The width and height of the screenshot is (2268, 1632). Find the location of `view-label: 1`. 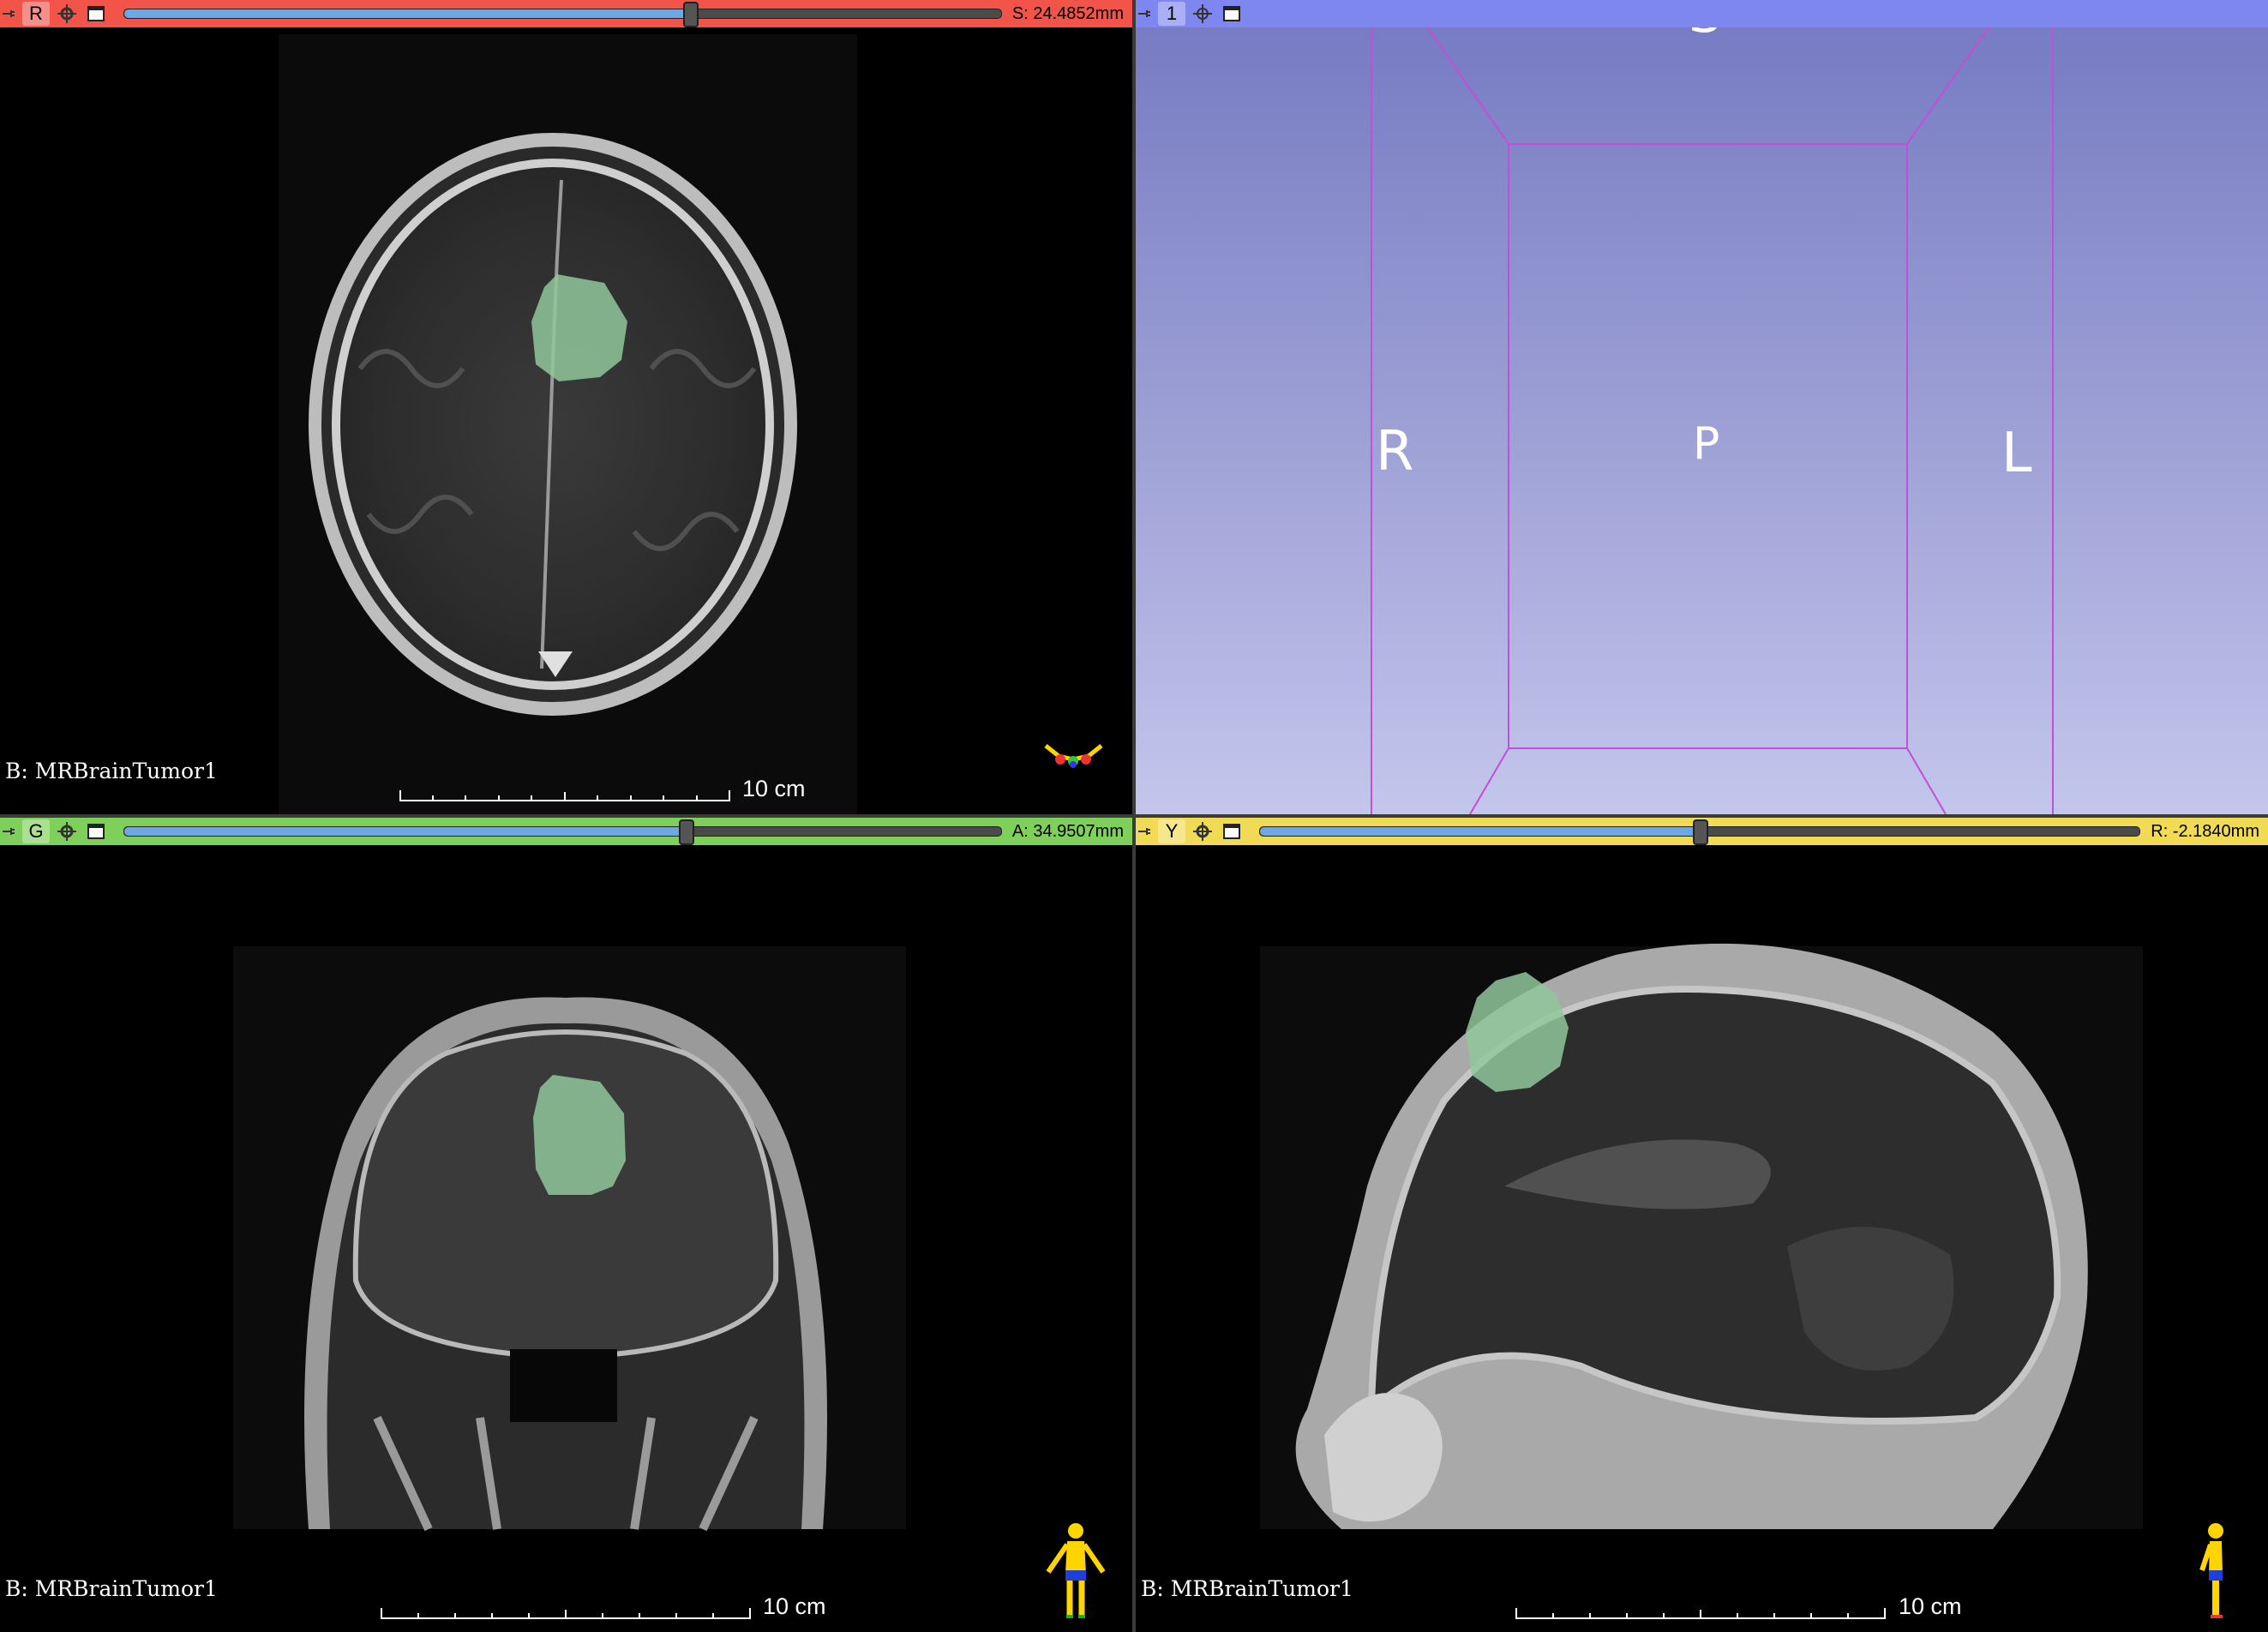

view-label: 1 is located at coordinates (1171, 14).